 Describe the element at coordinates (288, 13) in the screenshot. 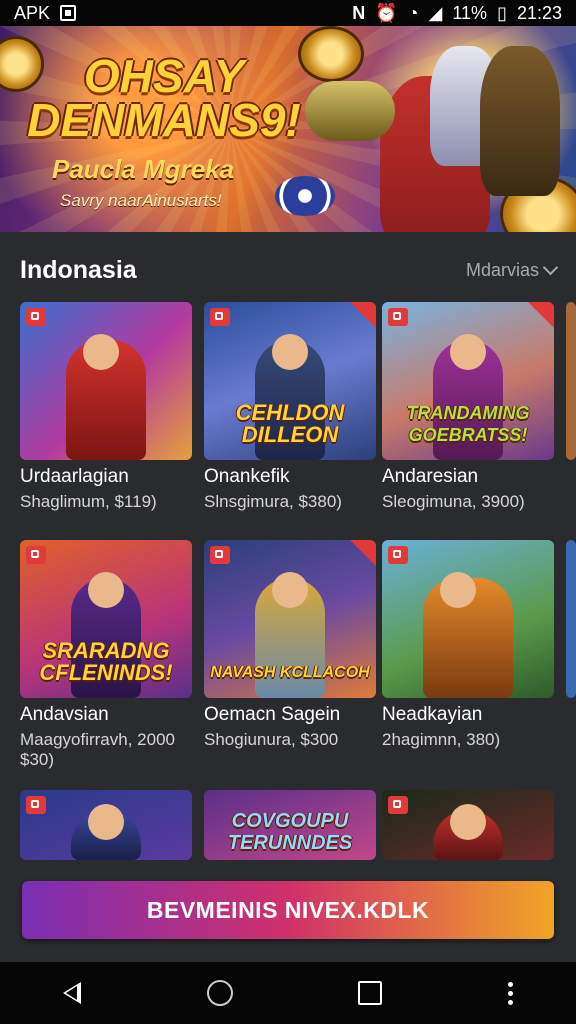

I see `status-bar: APK N ⏰ ◔ ◢ 11% ▯ 21:23` at that location.